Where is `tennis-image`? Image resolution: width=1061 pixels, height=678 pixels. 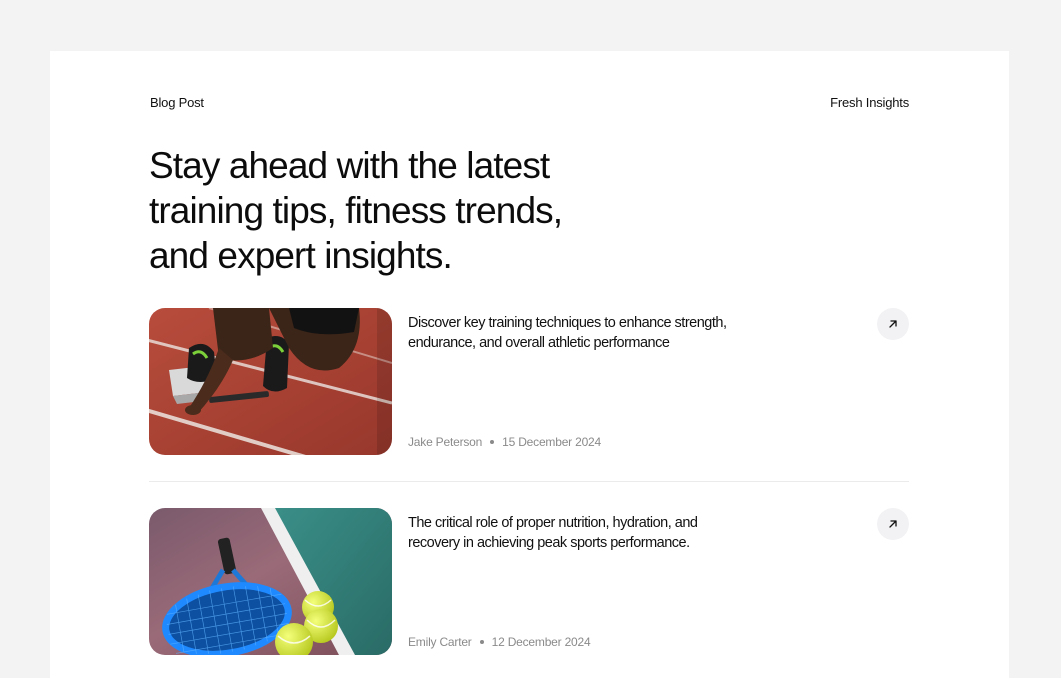 tennis-image is located at coordinates (270, 581).